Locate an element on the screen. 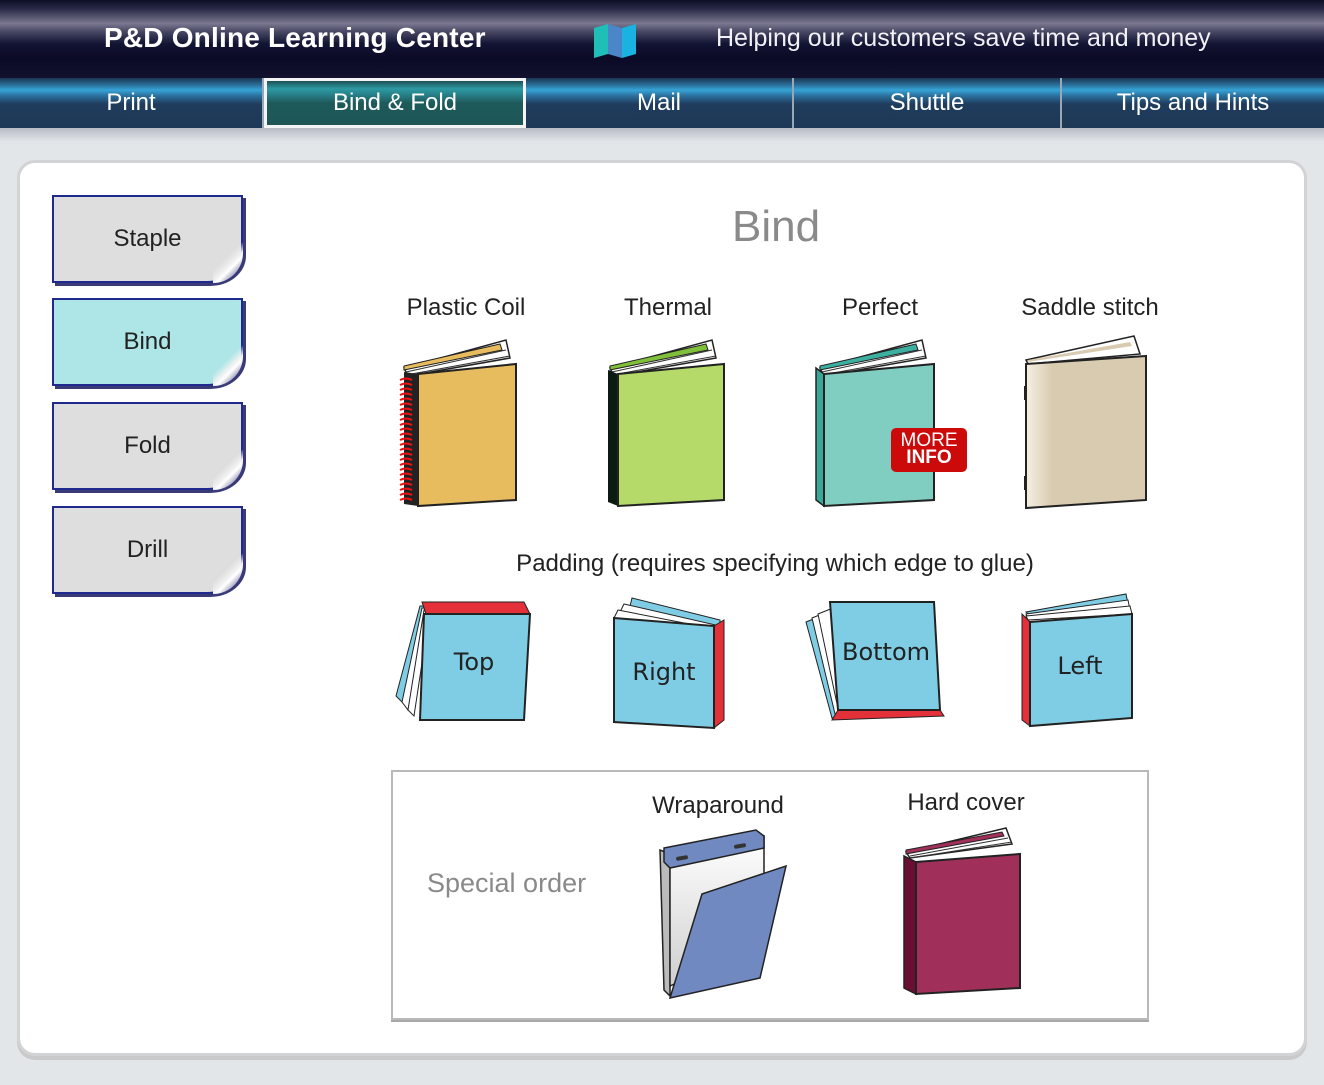 This screenshot has width=1324, height=1085. sidebar-item-label: Drill is located at coordinates (147, 549).